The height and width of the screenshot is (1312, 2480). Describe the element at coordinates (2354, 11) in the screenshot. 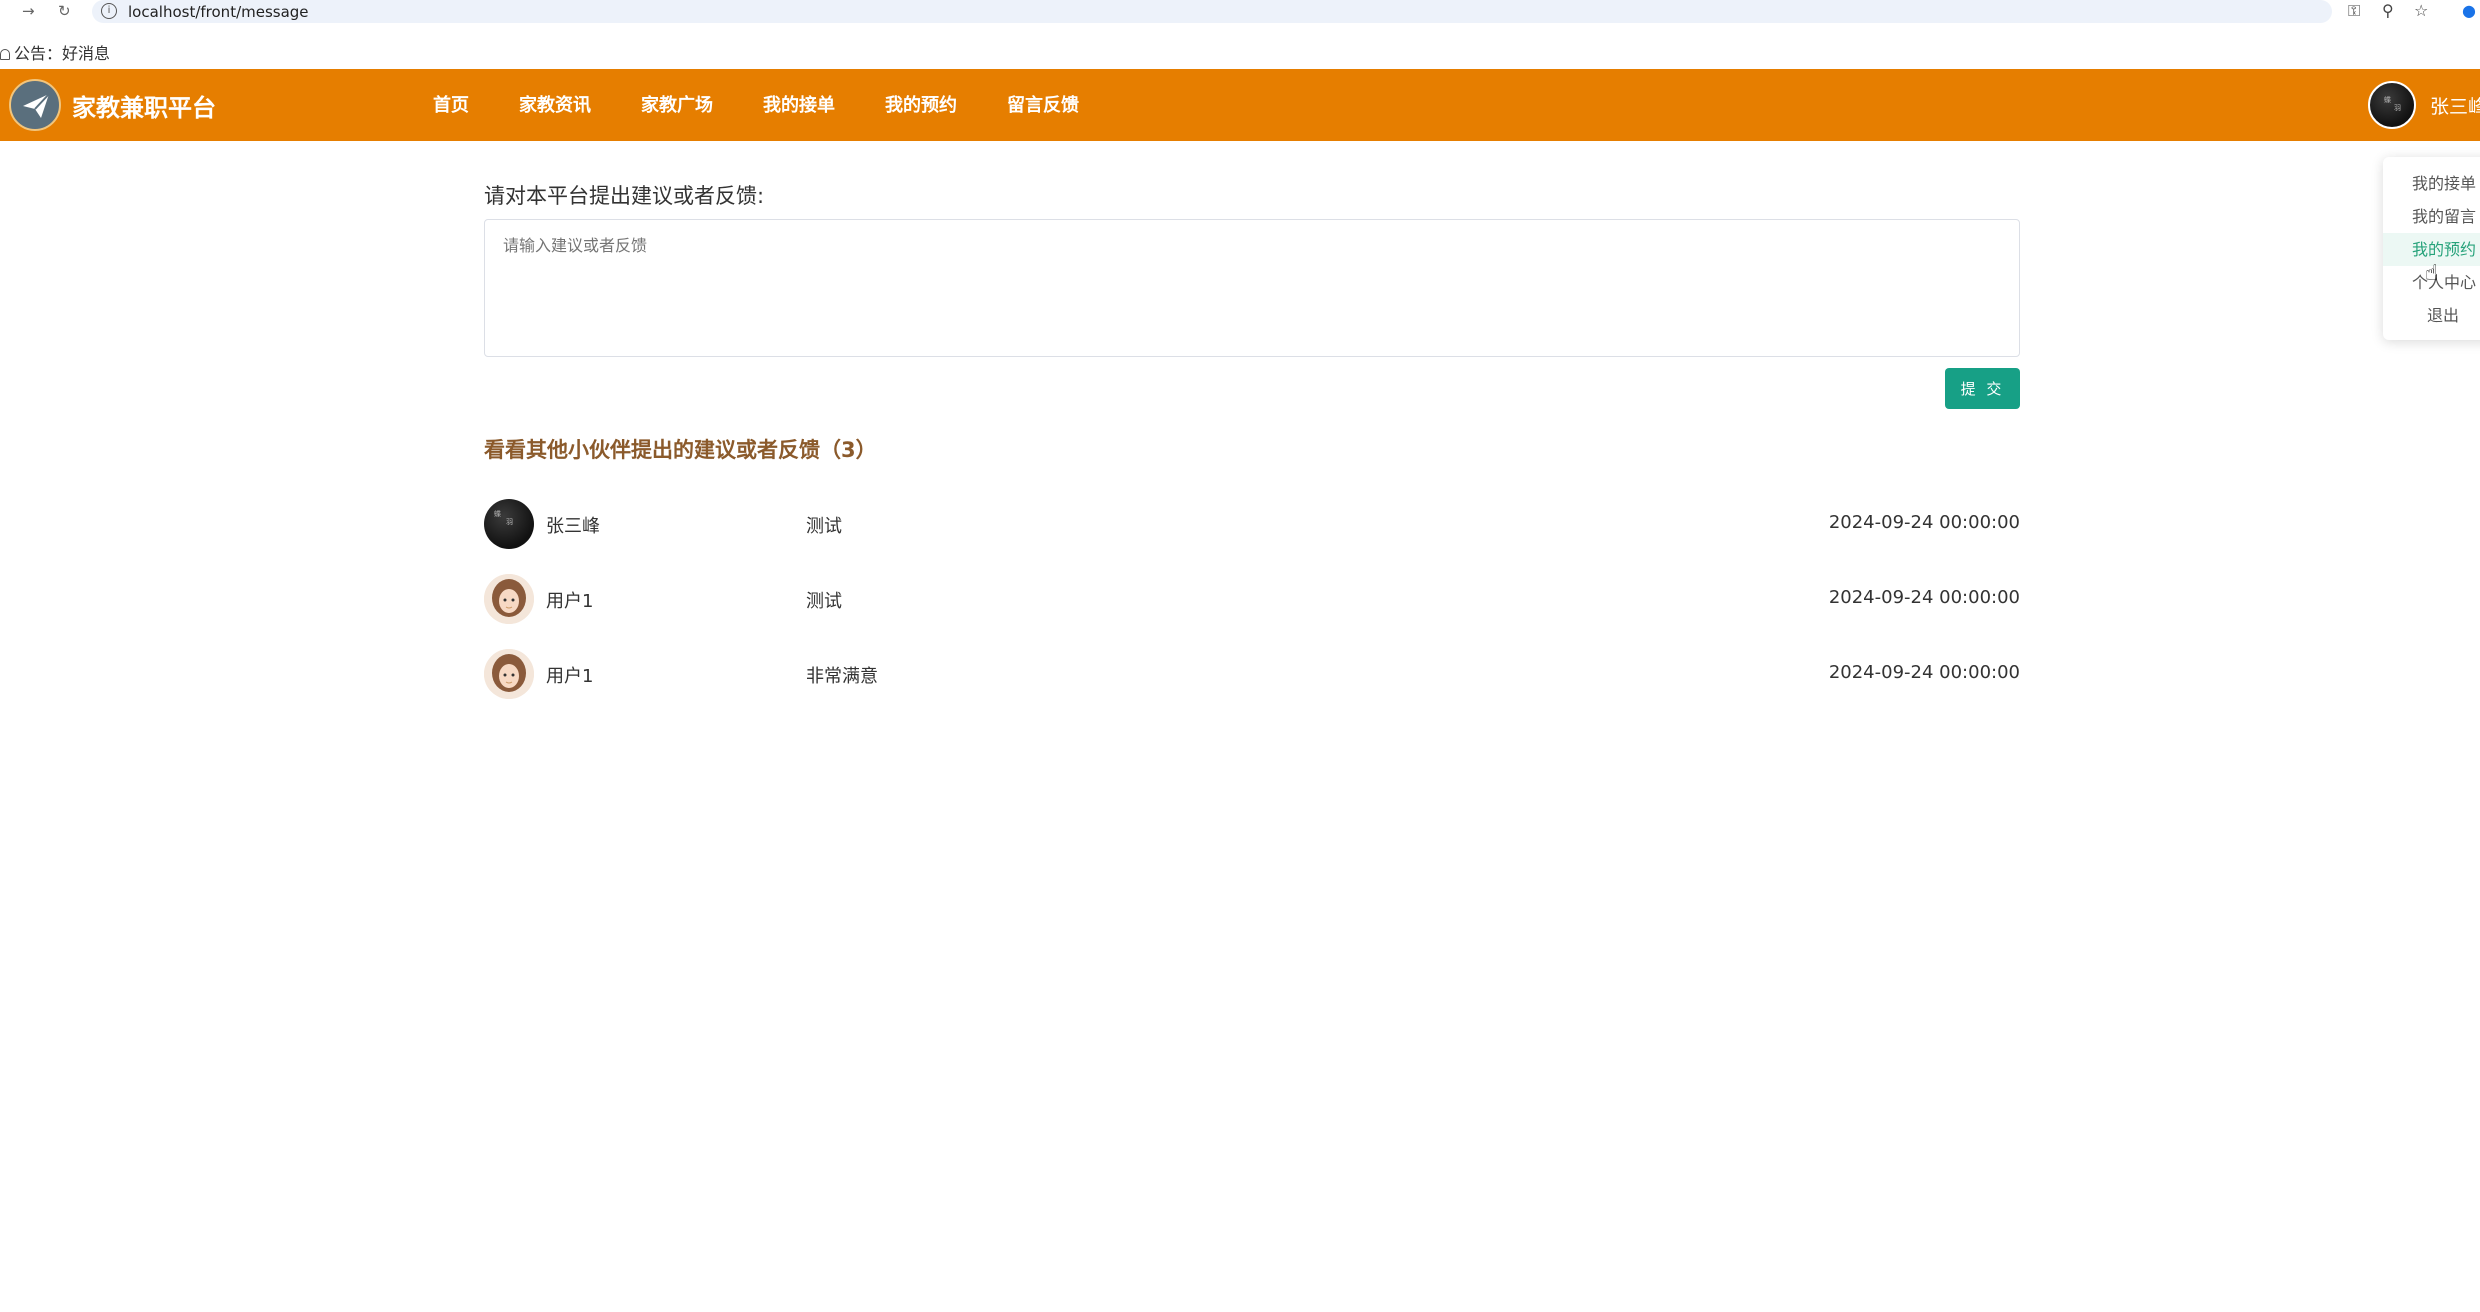

I see `key-icon: ⚿` at that location.